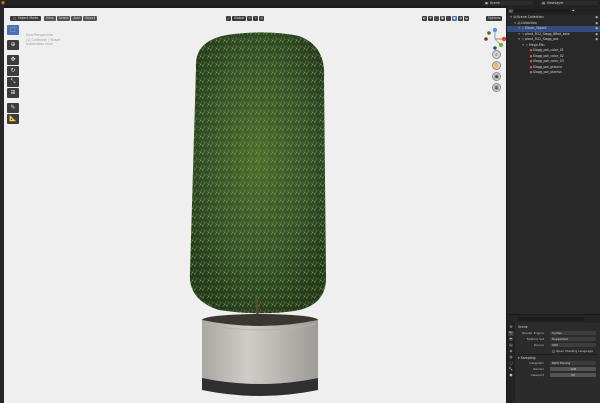 The width and height of the screenshot is (600, 403). Describe the element at coordinates (573, 333) in the screenshot. I see `render-engine-select: Cycles` at that location.